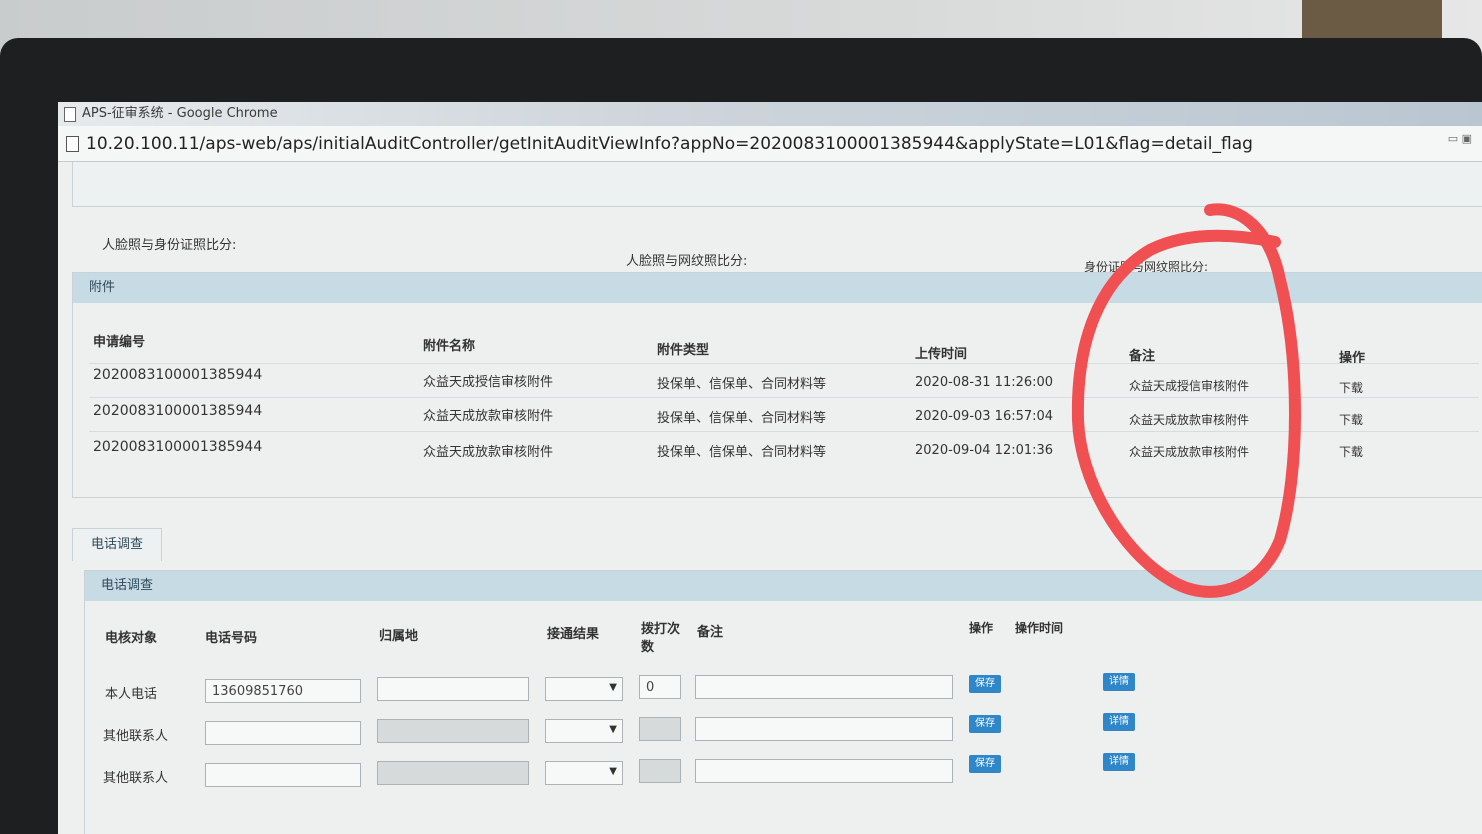 This screenshot has width=1482, height=834. What do you see at coordinates (1189, 386) in the screenshot?
I see `row1-remark: 众益天成授信审核附件` at bounding box center [1189, 386].